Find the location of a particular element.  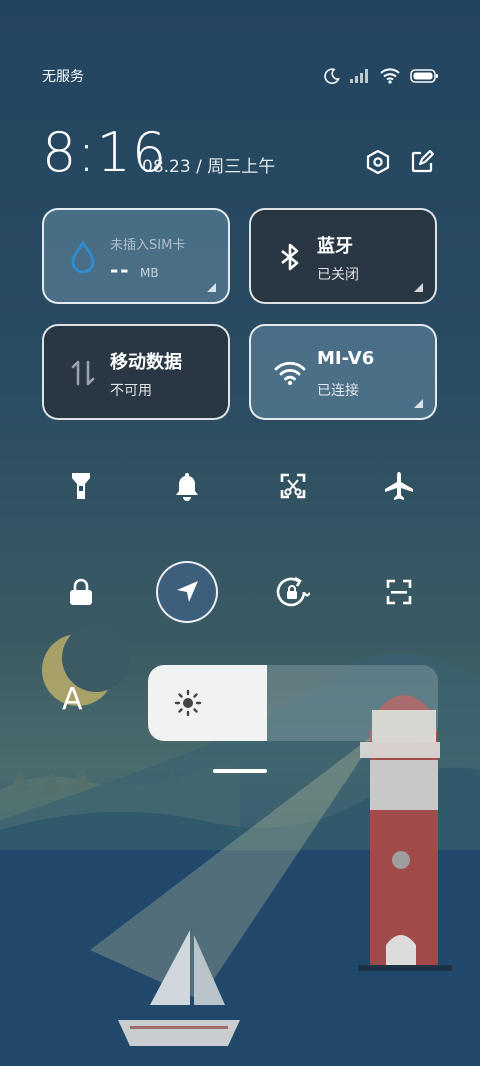

tile-data-usage-unit: MB is located at coordinates (149, 273).